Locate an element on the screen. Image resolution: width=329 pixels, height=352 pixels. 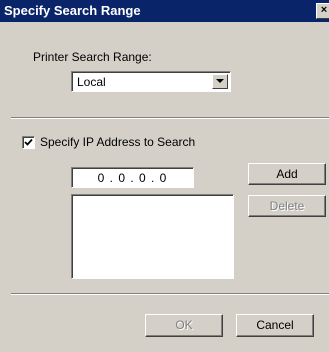
delete-button: Delete is located at coordinates (287, 206).